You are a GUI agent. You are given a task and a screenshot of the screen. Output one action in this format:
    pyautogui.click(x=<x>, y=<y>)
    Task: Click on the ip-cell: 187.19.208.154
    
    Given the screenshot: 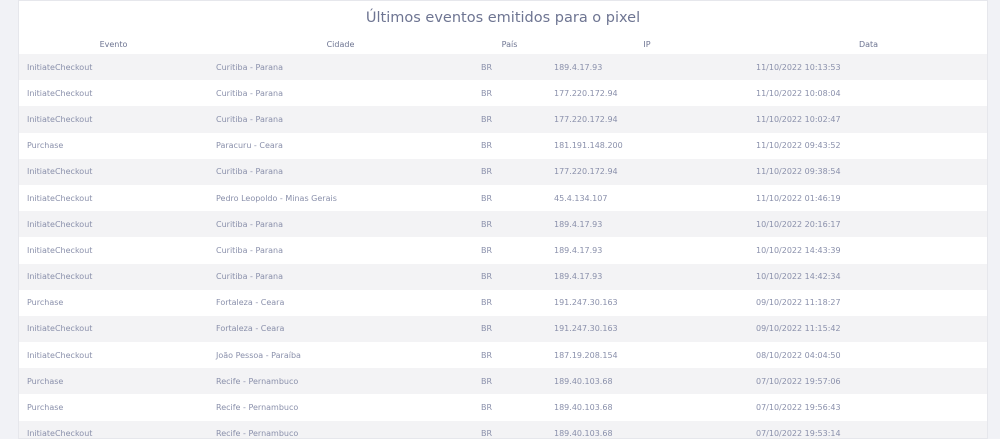 What is the action you would take?
    pyautogui.click(x=647, y=355)
    